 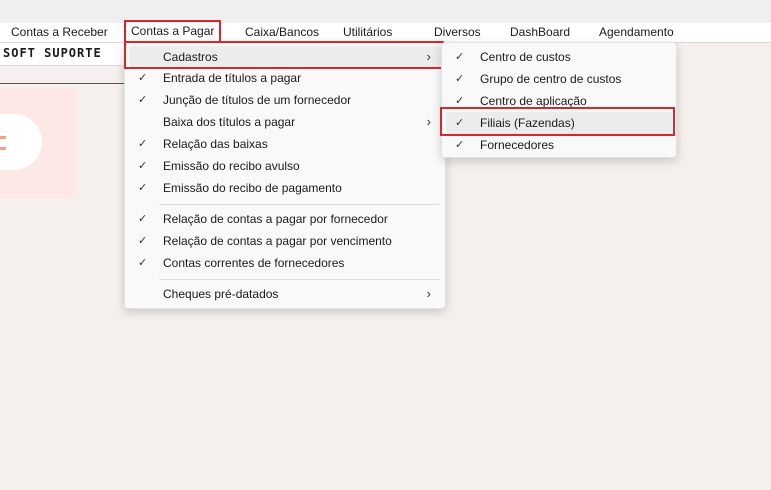 I want to click on title-strip, so click(x=385, y=11).